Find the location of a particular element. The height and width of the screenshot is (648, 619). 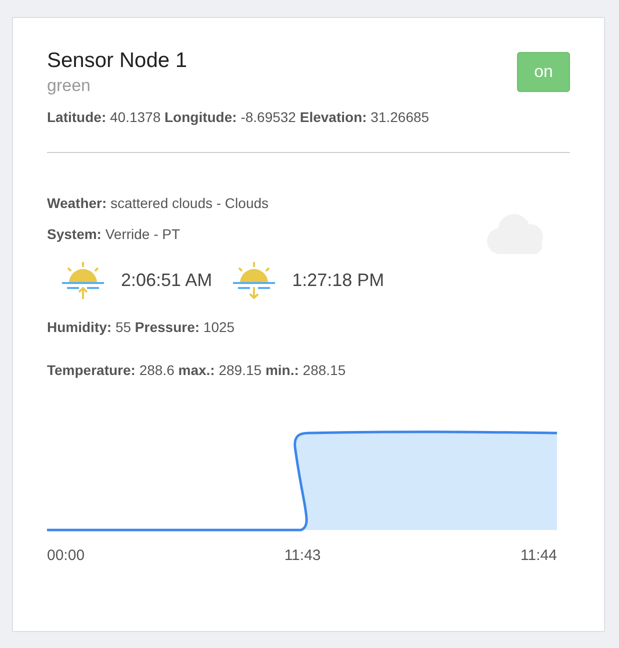

humidity-text: Humidity: 55 Pressure: 1025 is located at coordinates (141, 327).